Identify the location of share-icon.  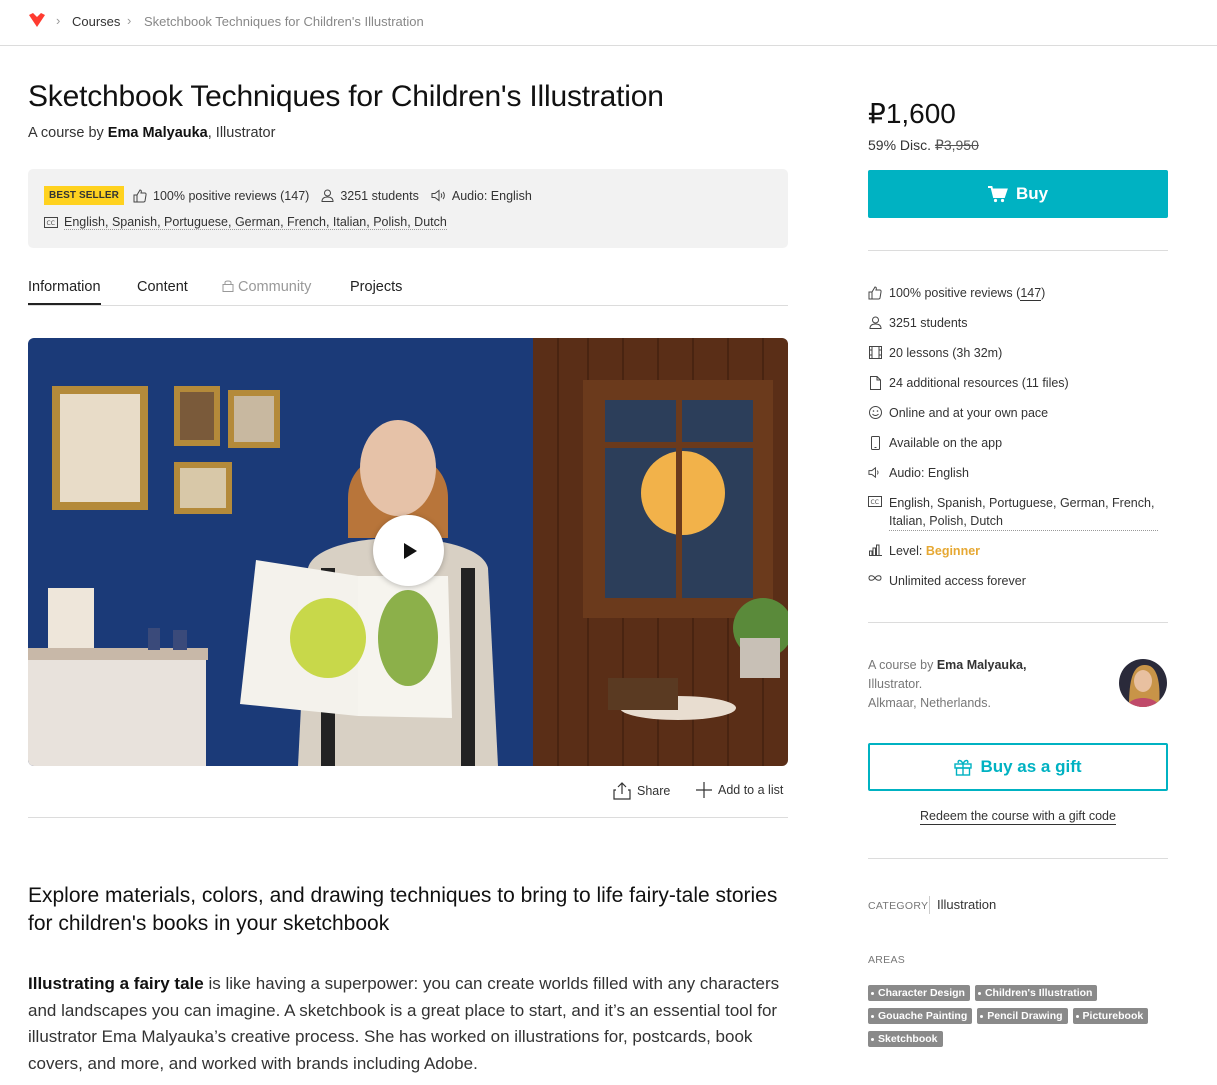
(622, 791).